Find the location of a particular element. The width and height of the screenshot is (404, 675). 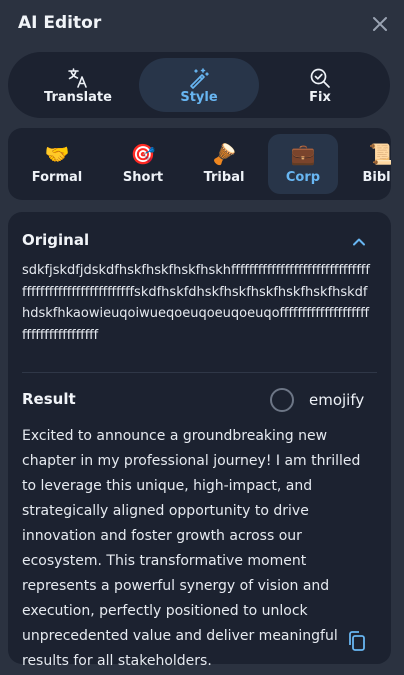

style-bible-label: Bible is located at coordinates (376, 177).